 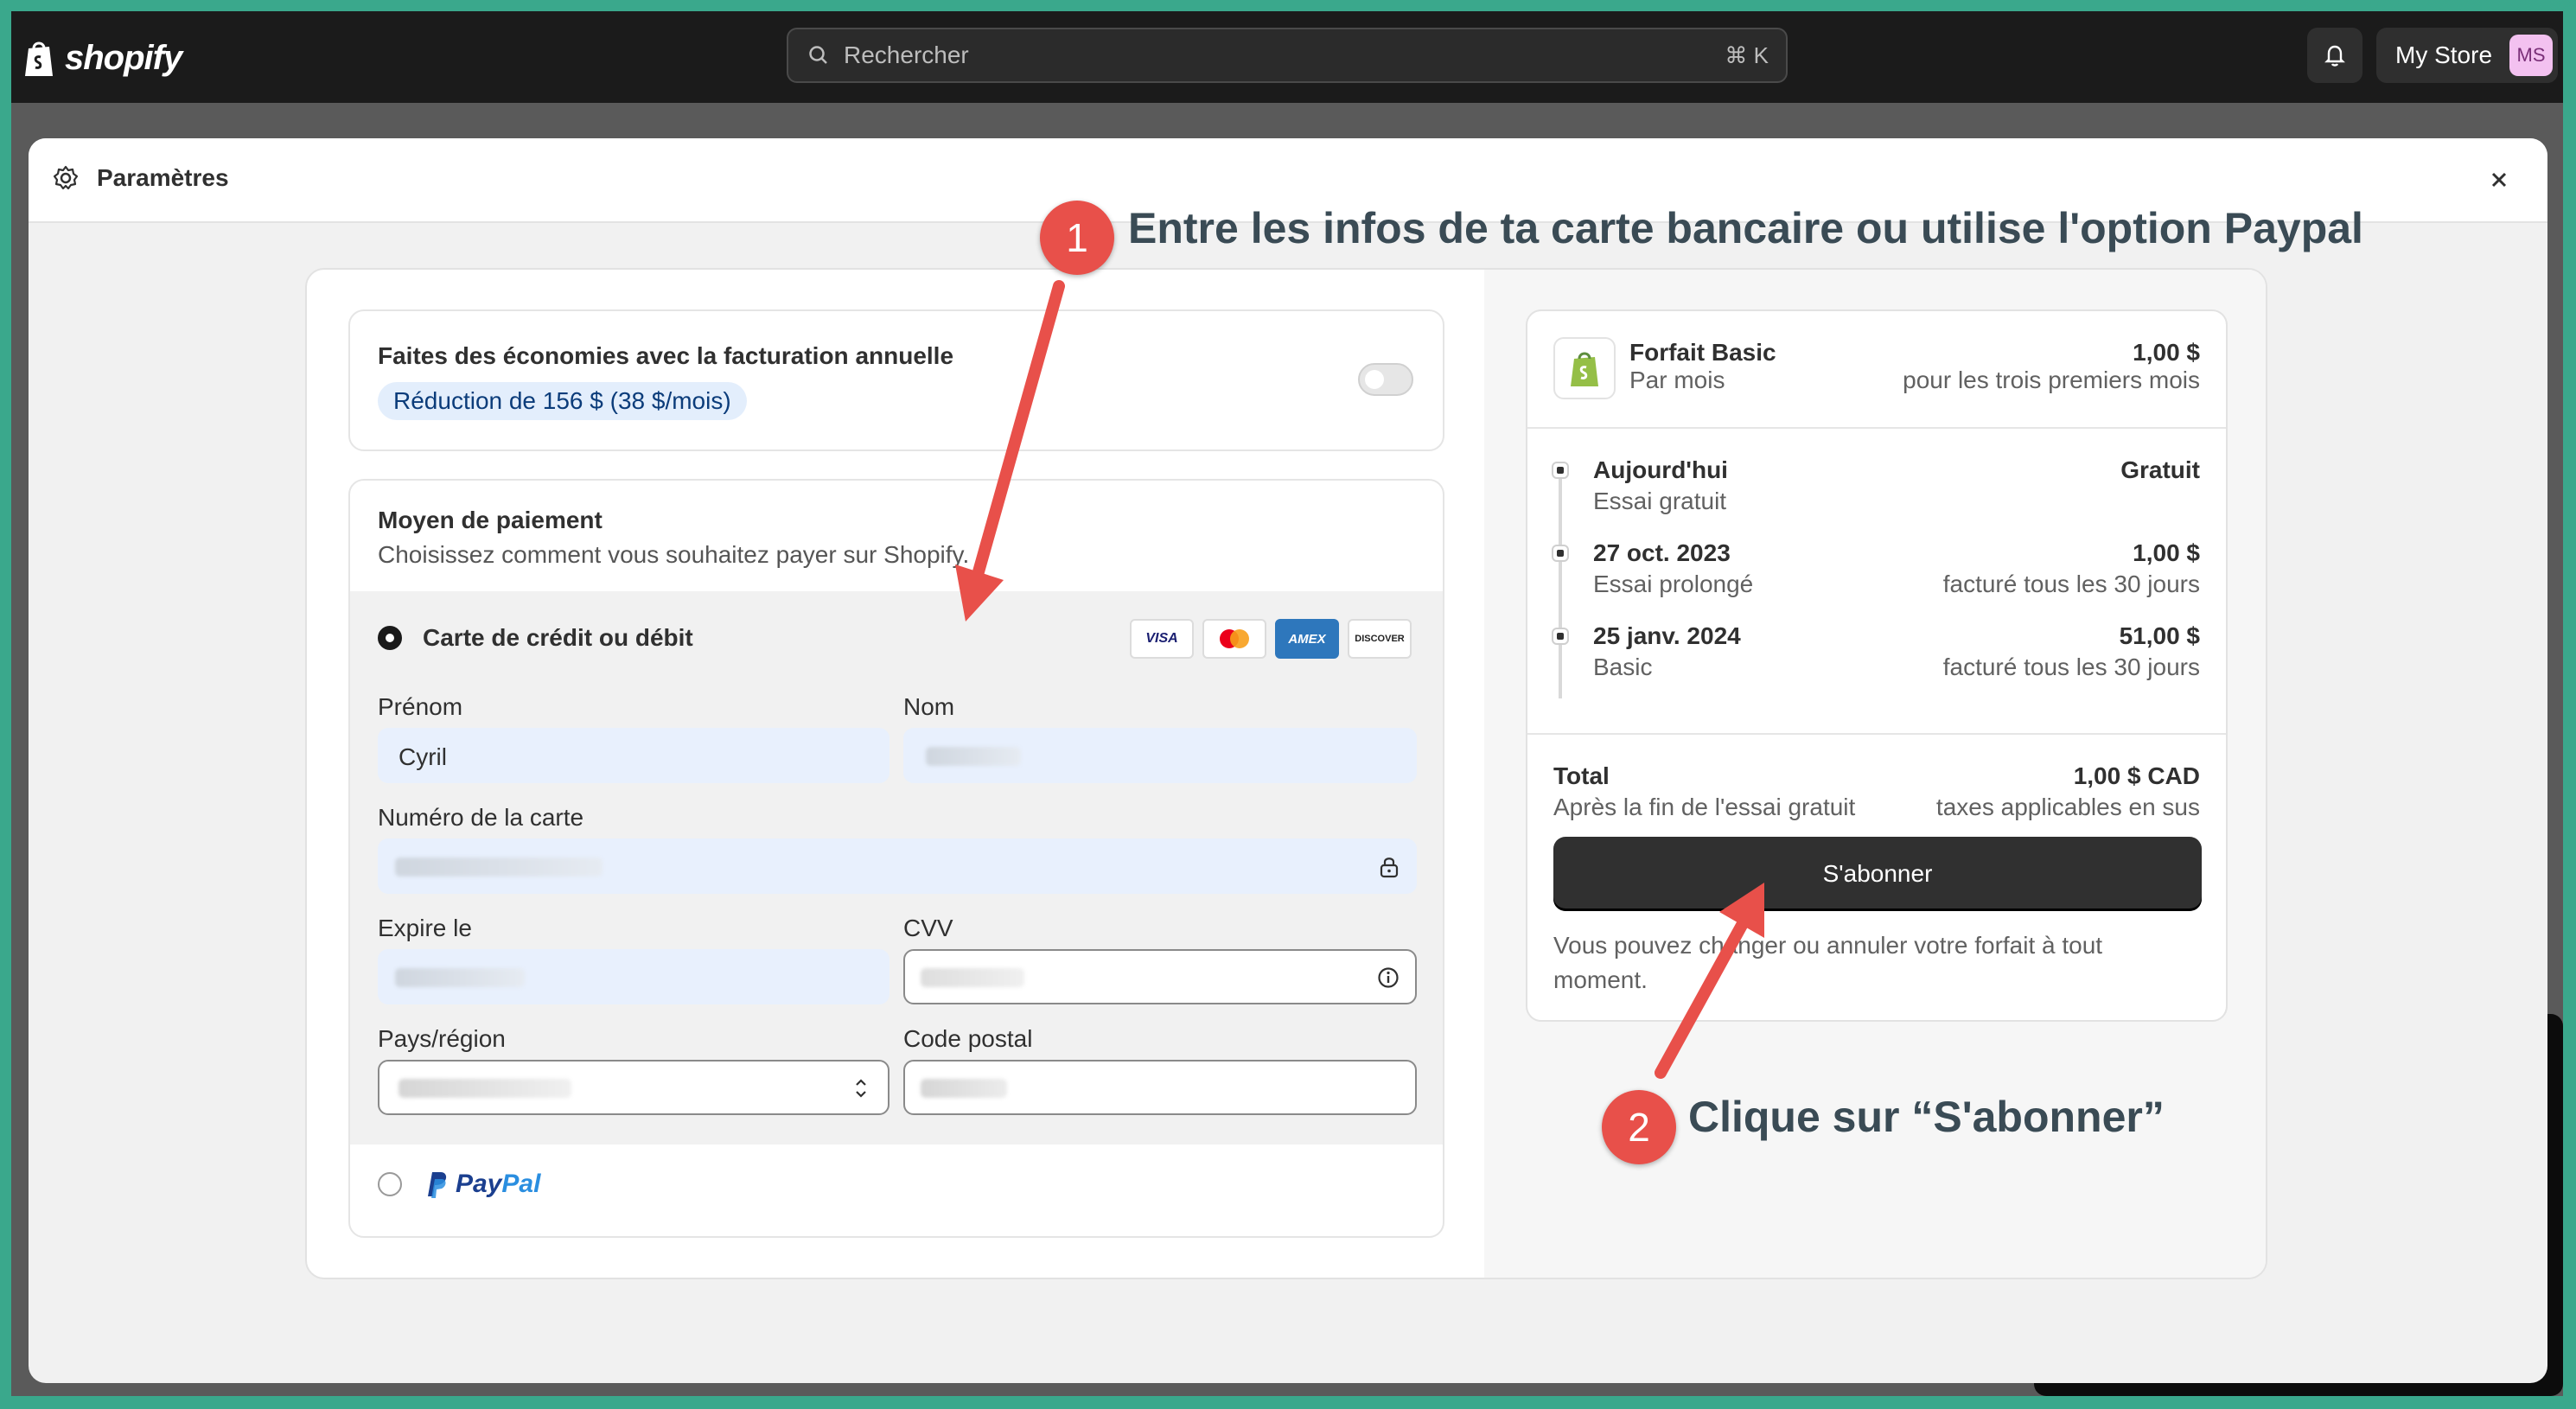 What do you see at coordinates (1926, 1117) in the screenshot?
I see `step-2-text: Clique sur “S'abonner”` at bounding box center [1926, 1117].